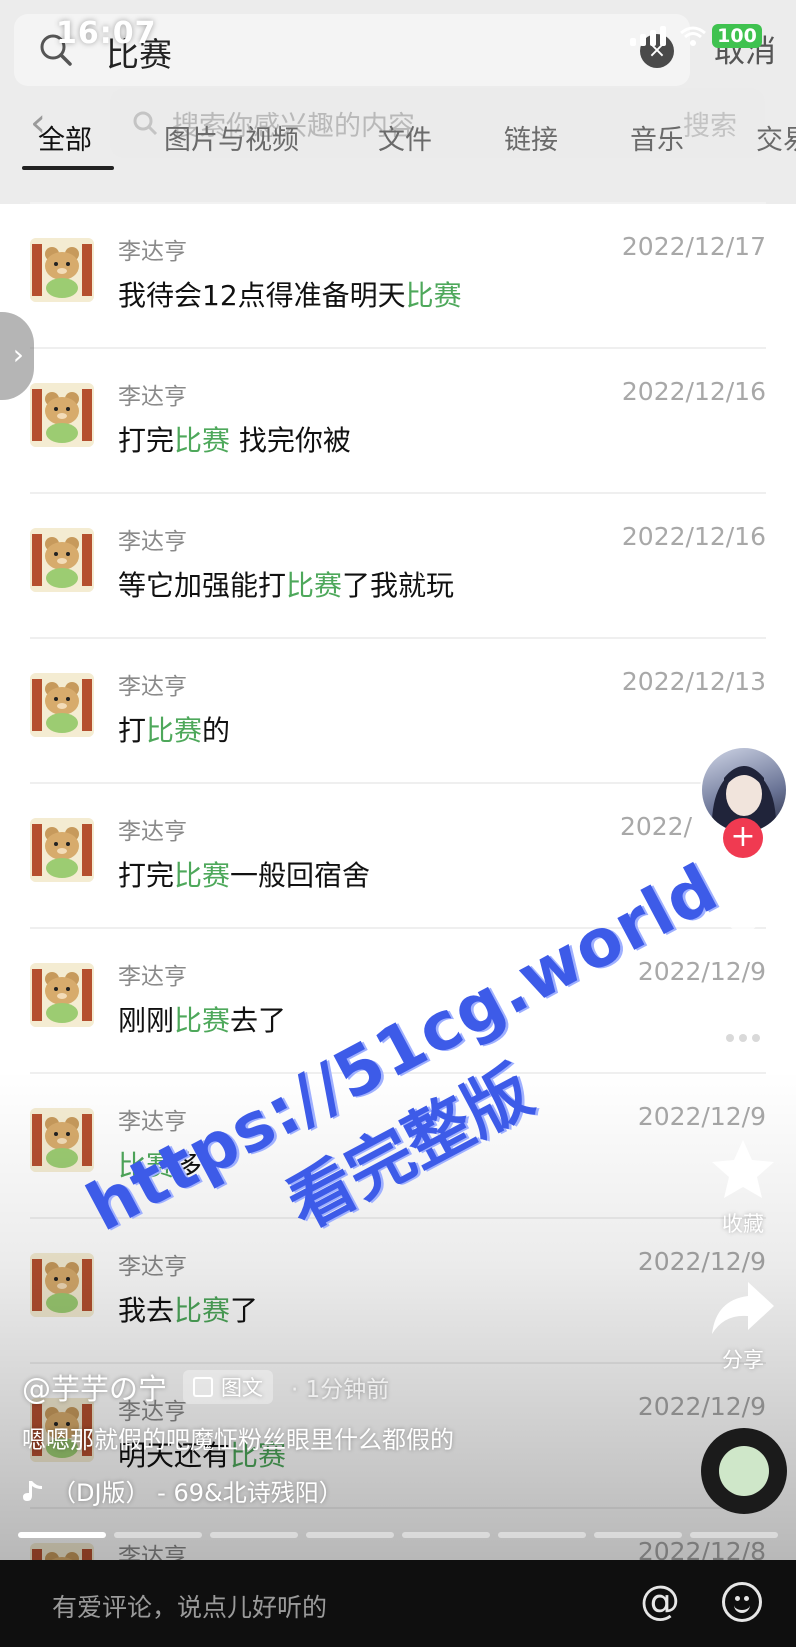 Image resolution: width=796 pixels, height=1647 pixels. What do you see at coordinates (742, 1602) in the screenshot?
I see `emoji-icon` at bounding box center [742, 1602].